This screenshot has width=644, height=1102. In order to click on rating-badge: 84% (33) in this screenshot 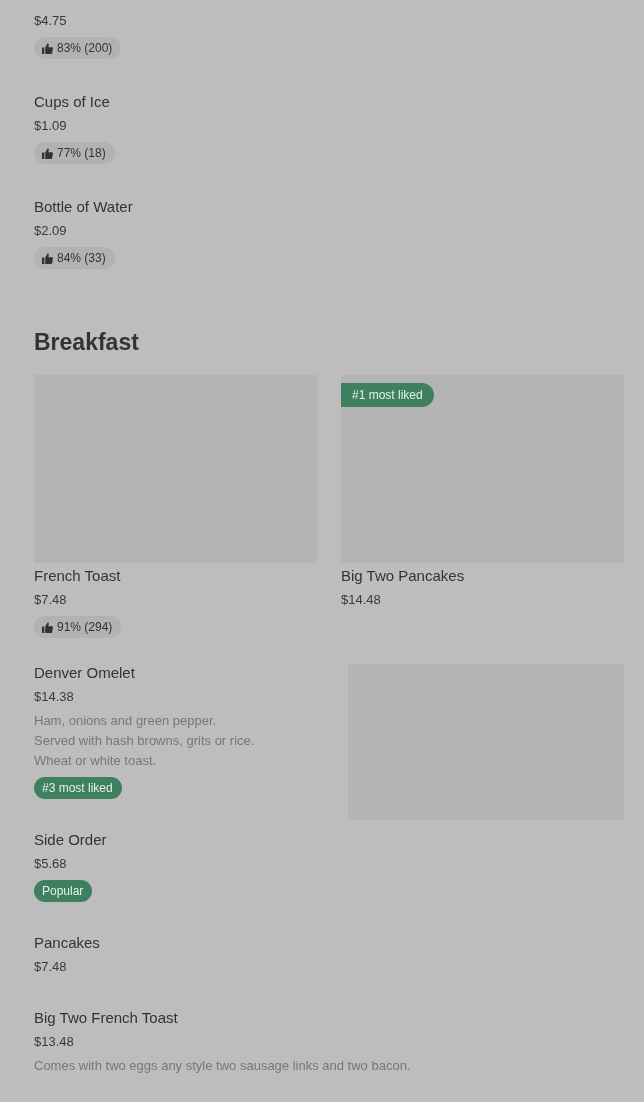, I will do `click(74, 258)`.